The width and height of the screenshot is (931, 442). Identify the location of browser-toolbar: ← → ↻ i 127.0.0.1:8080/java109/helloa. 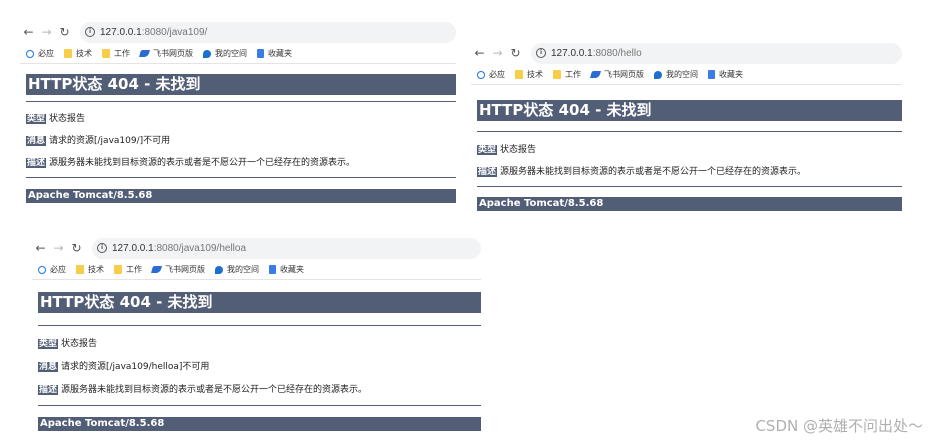
(256, 248).